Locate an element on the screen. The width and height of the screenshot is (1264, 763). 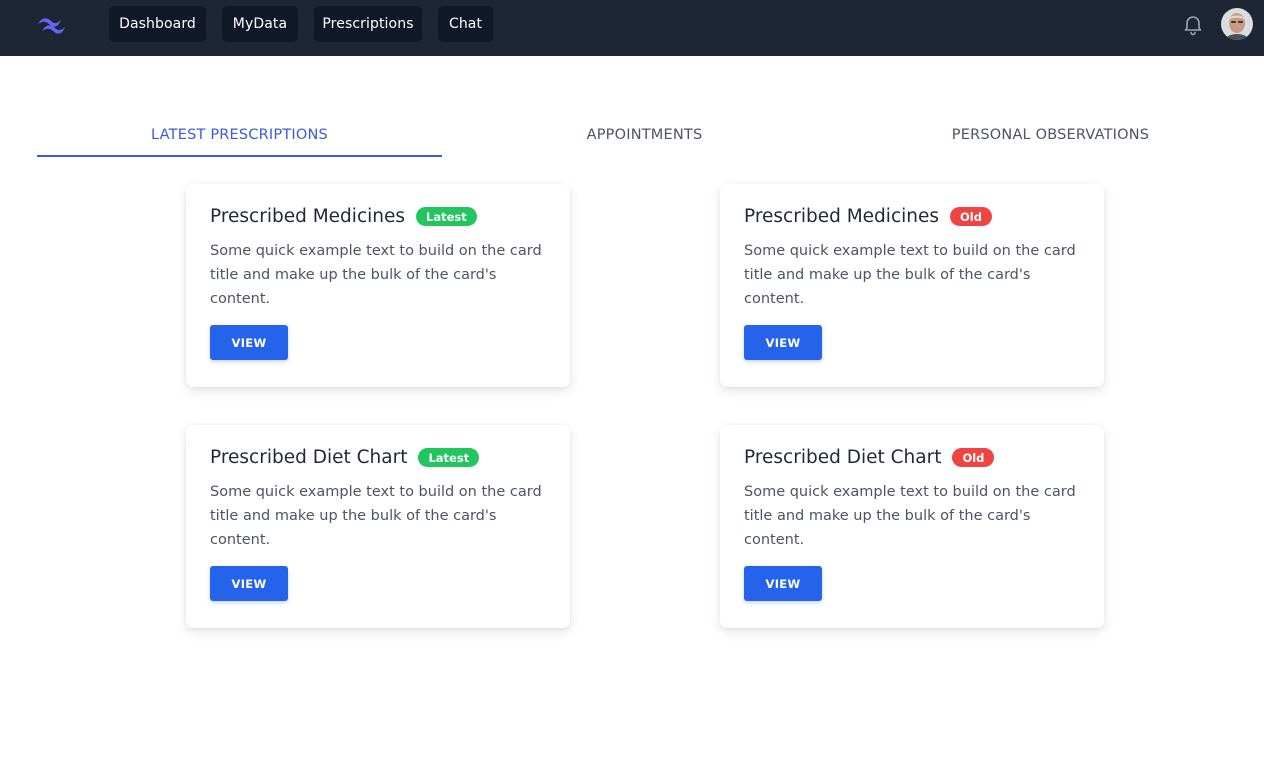
tab-latest-prescriptions: LATEST PRESCRIPTIONS is located at coordinates (239, 135).